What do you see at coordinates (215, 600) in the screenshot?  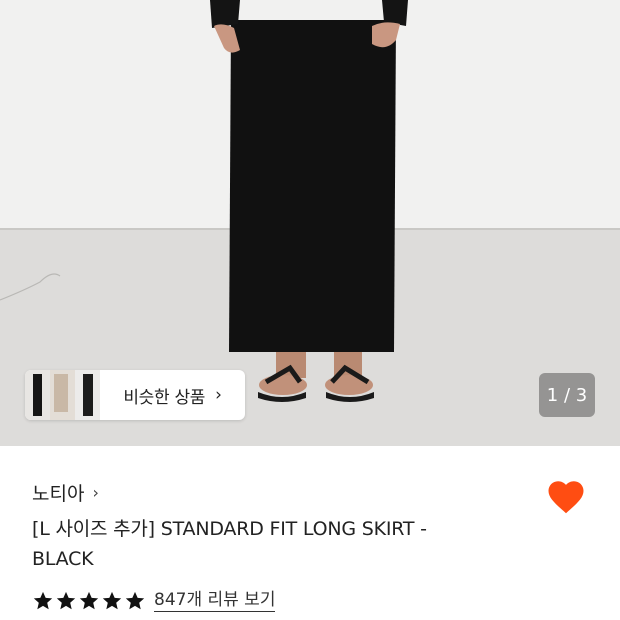 I see `reviews-link: 847개 리뷰 보기` at bounding box center [215, 600].